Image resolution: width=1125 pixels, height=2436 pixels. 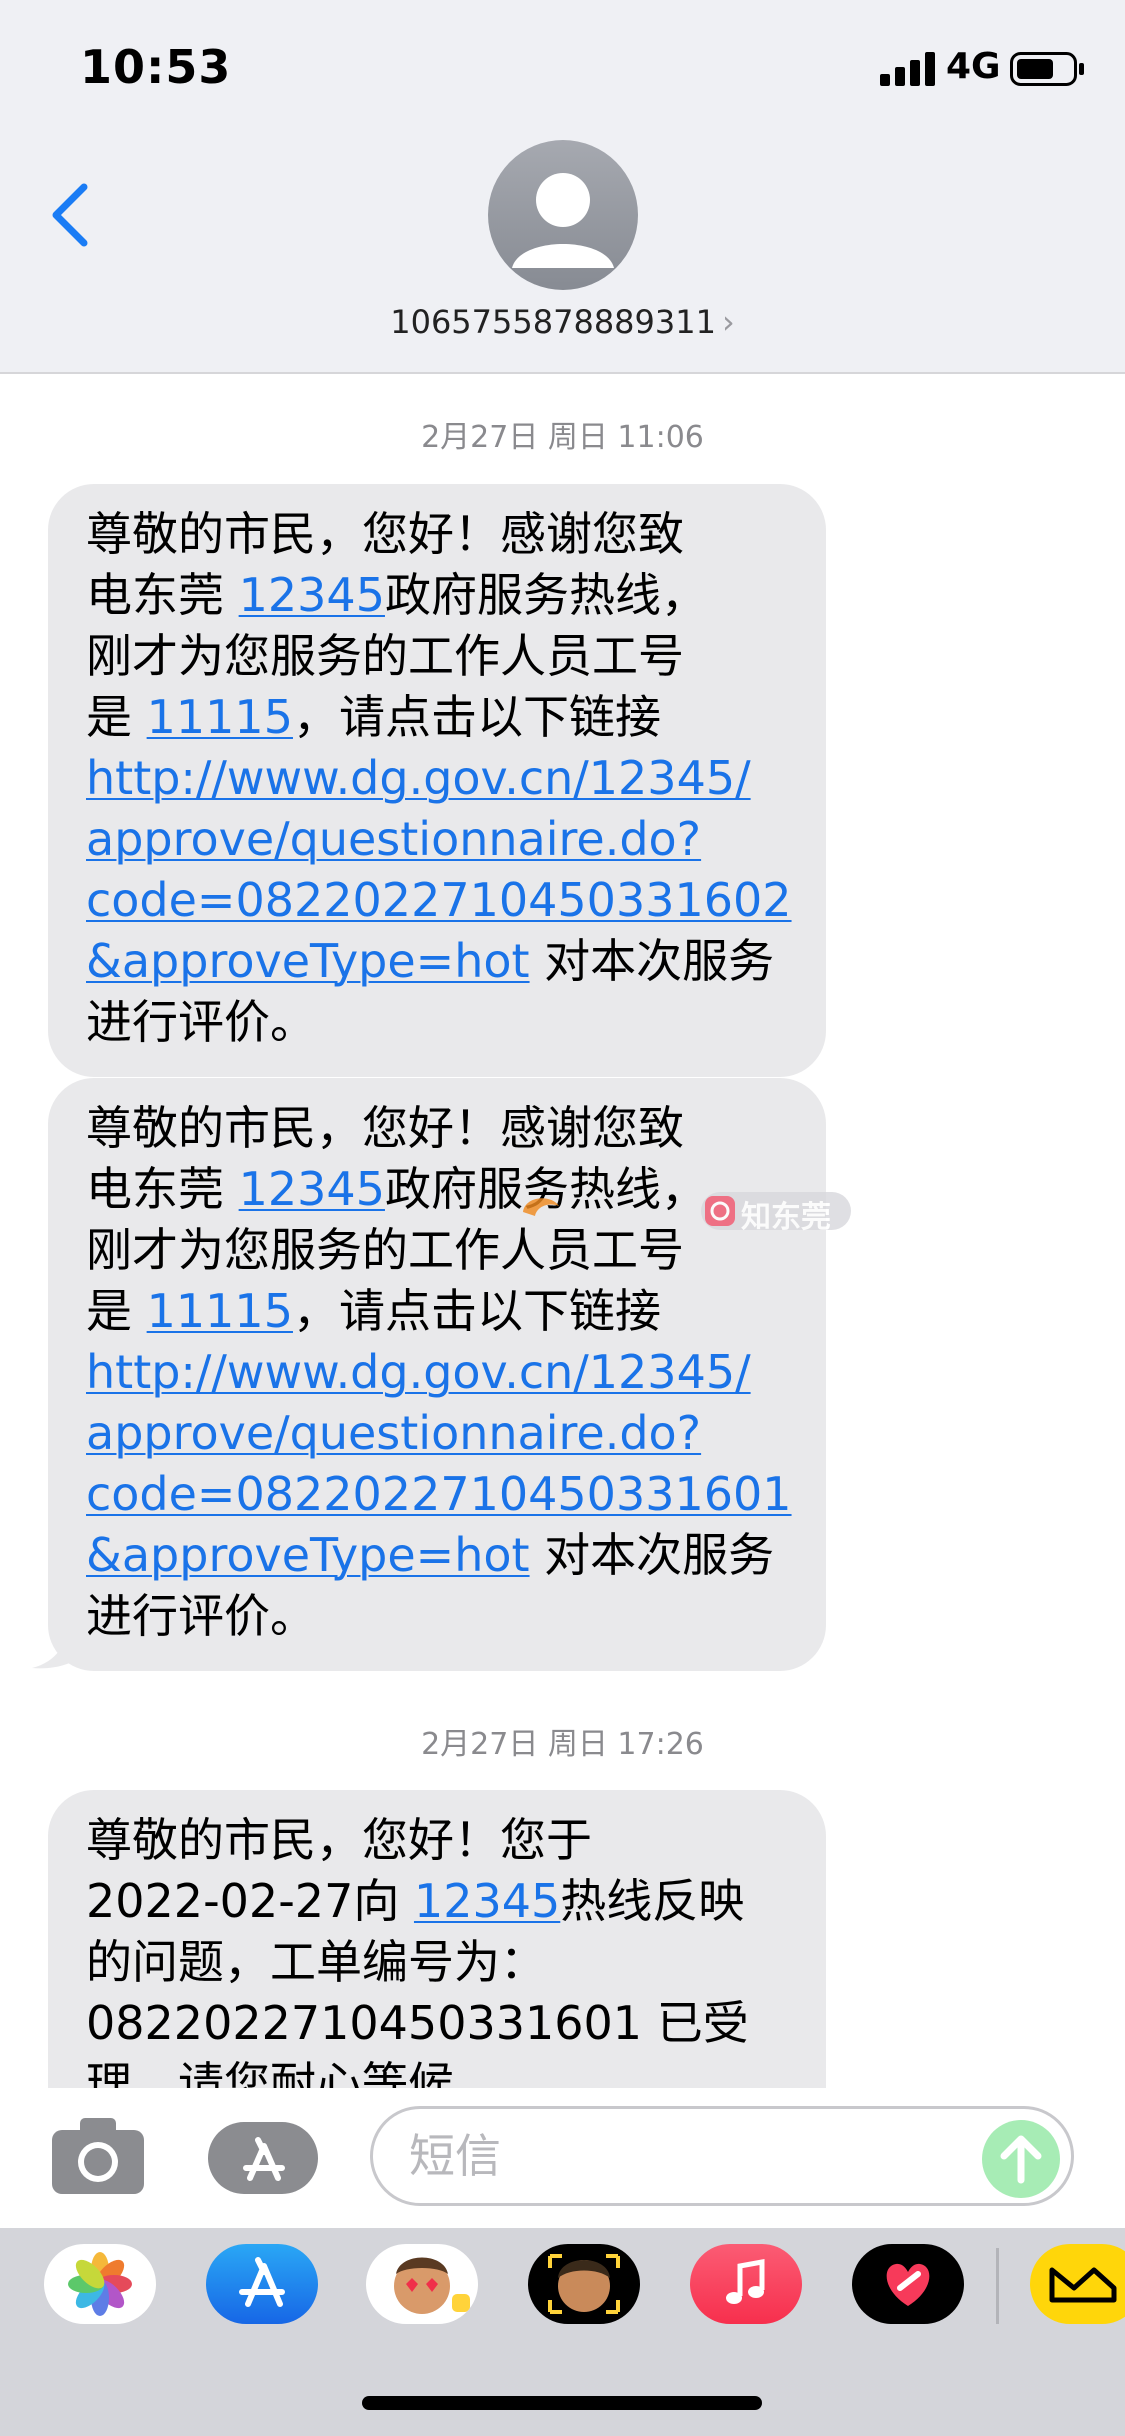 I want to click on message-timestamp: 2月27日 周日 17:26, so click(x=562, y=1744).